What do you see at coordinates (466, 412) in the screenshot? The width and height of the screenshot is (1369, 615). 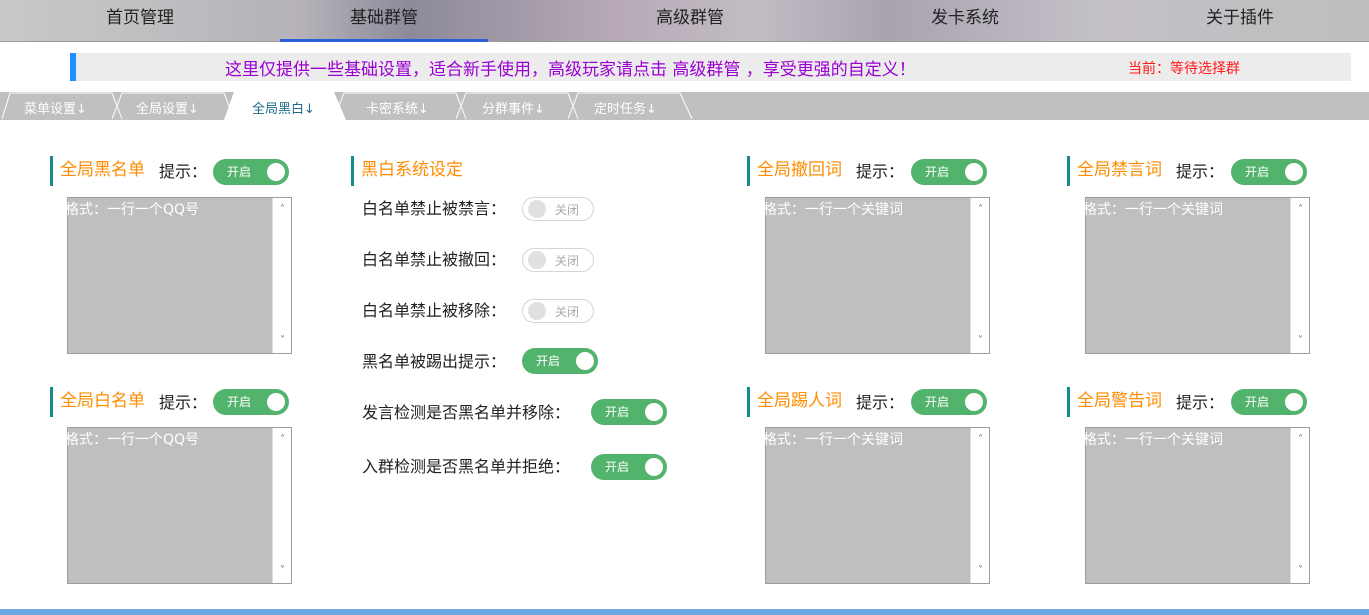 I see `setting-speech-check-label: 发言检测是否黑名单并移除：` at bounding box center [466, 412].